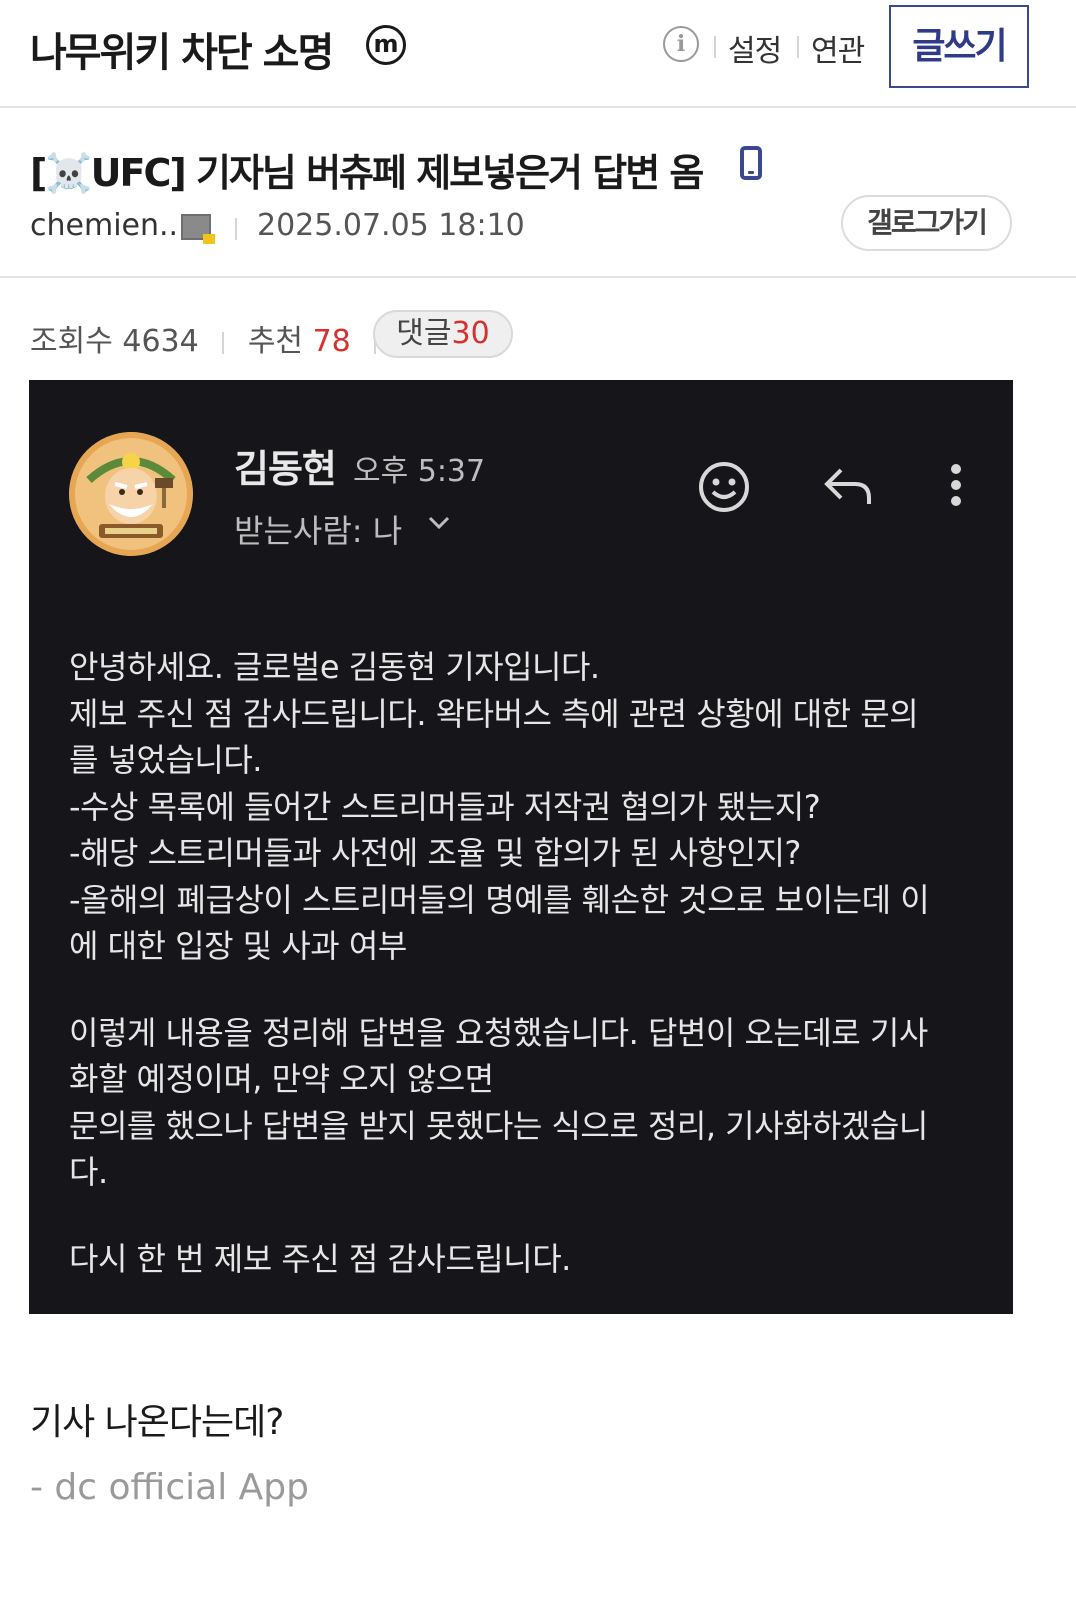  I want to click on views-count: 4634, so click(160, 341).